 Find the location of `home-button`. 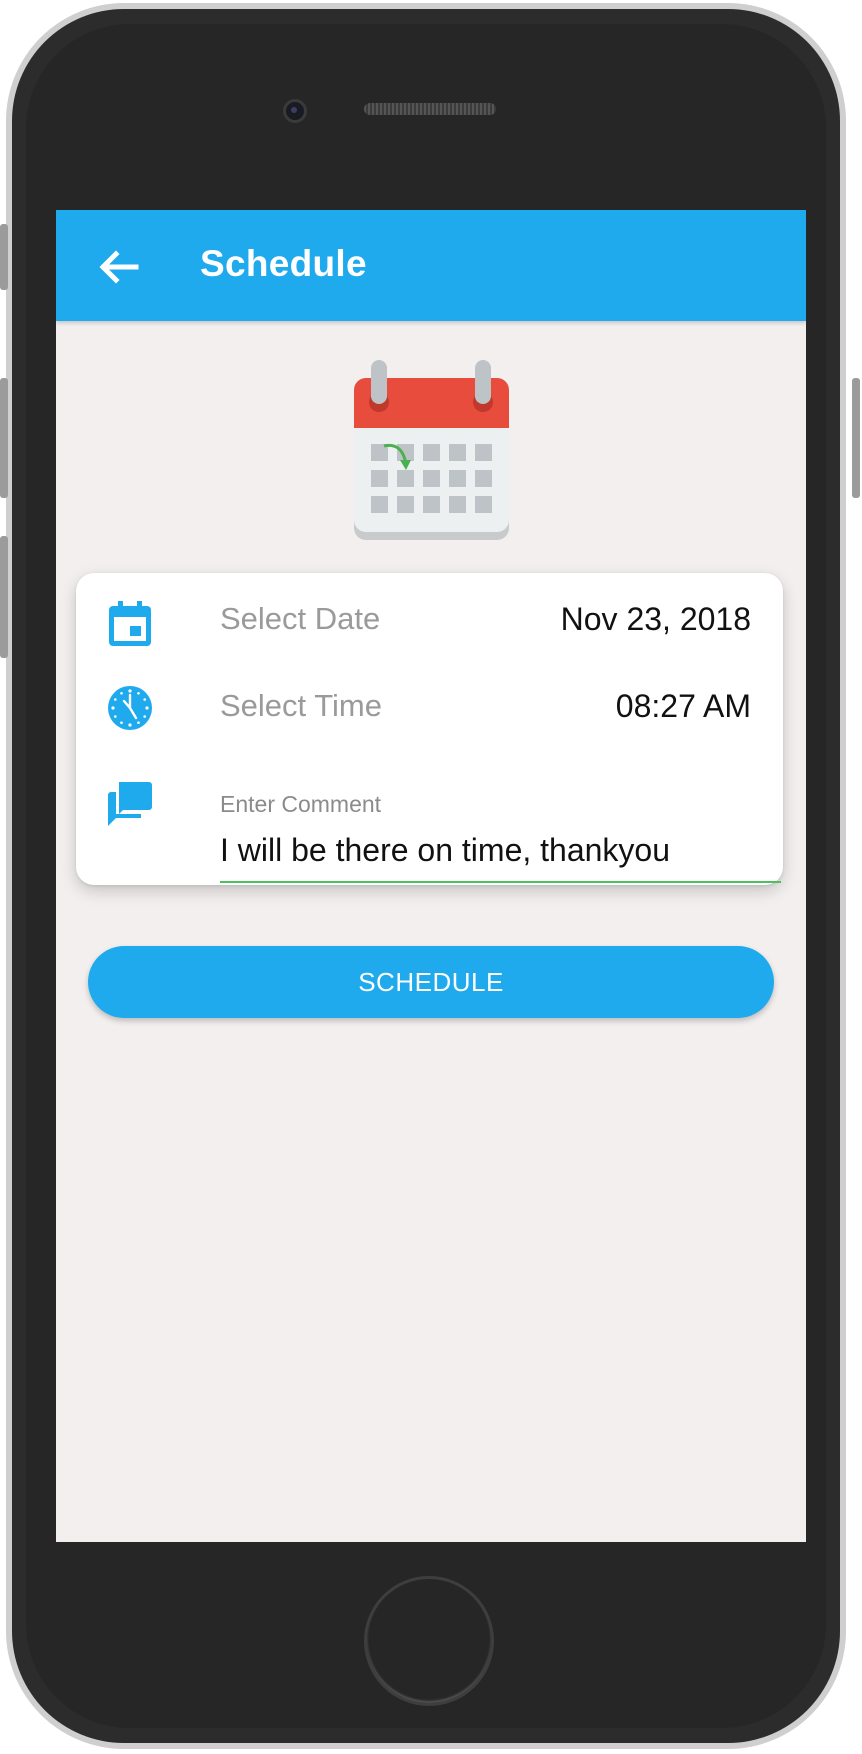

home-button is located at coordinates (429, 1641).